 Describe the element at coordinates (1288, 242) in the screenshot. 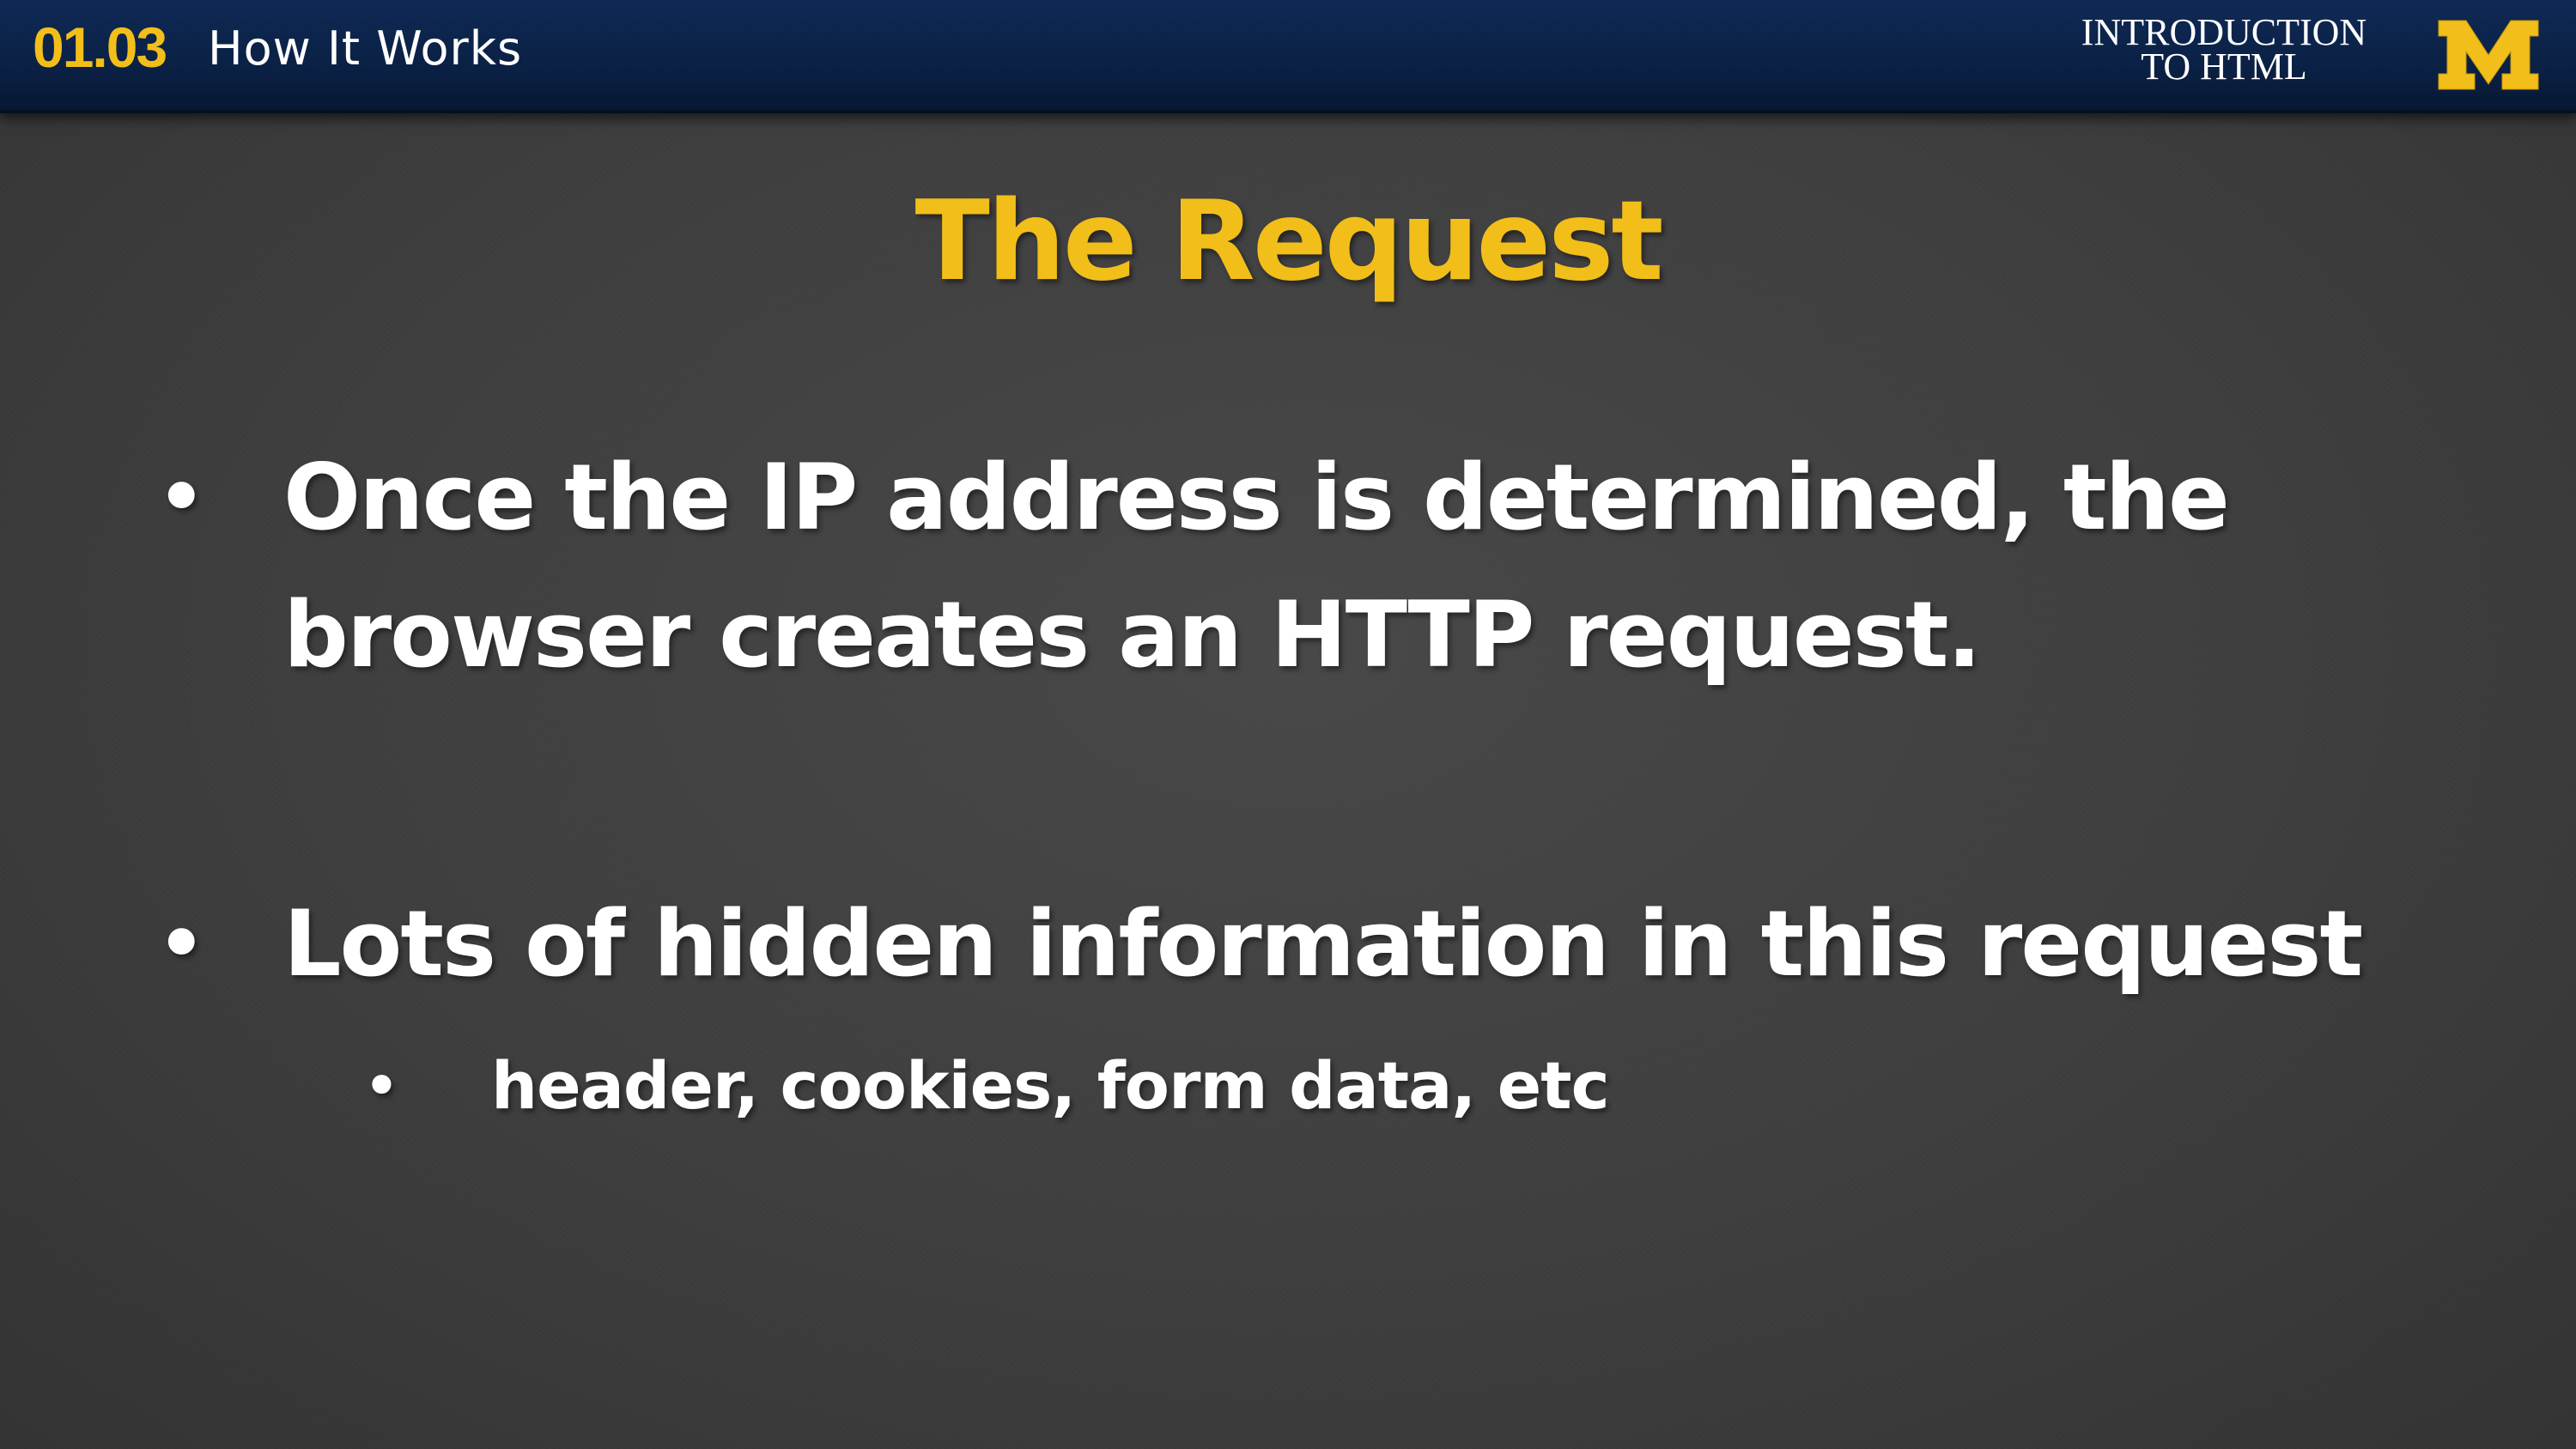

I see `slide-title: The Request` at that location.